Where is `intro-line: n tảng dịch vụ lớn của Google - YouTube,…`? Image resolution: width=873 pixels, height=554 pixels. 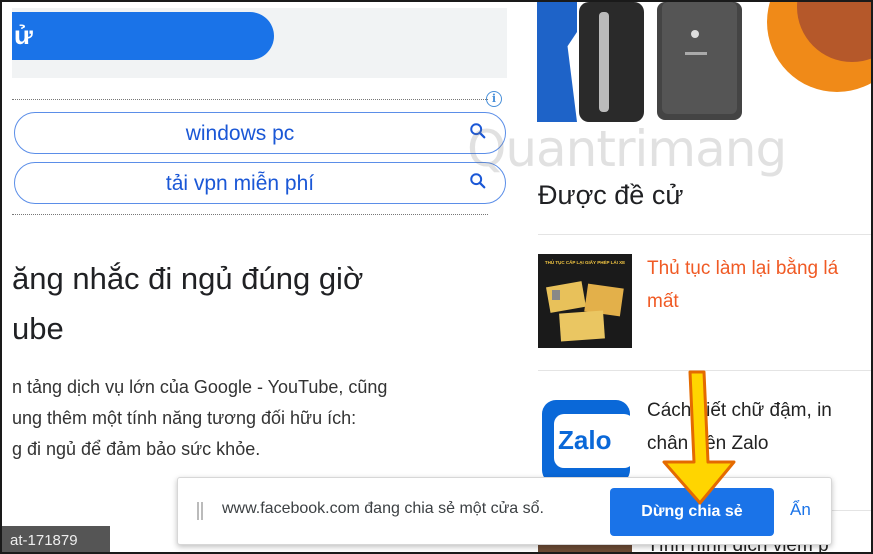 intro-line: n tảng dịch vụ lớn của Google - YouTube,… is located at coordinates (200, 387).